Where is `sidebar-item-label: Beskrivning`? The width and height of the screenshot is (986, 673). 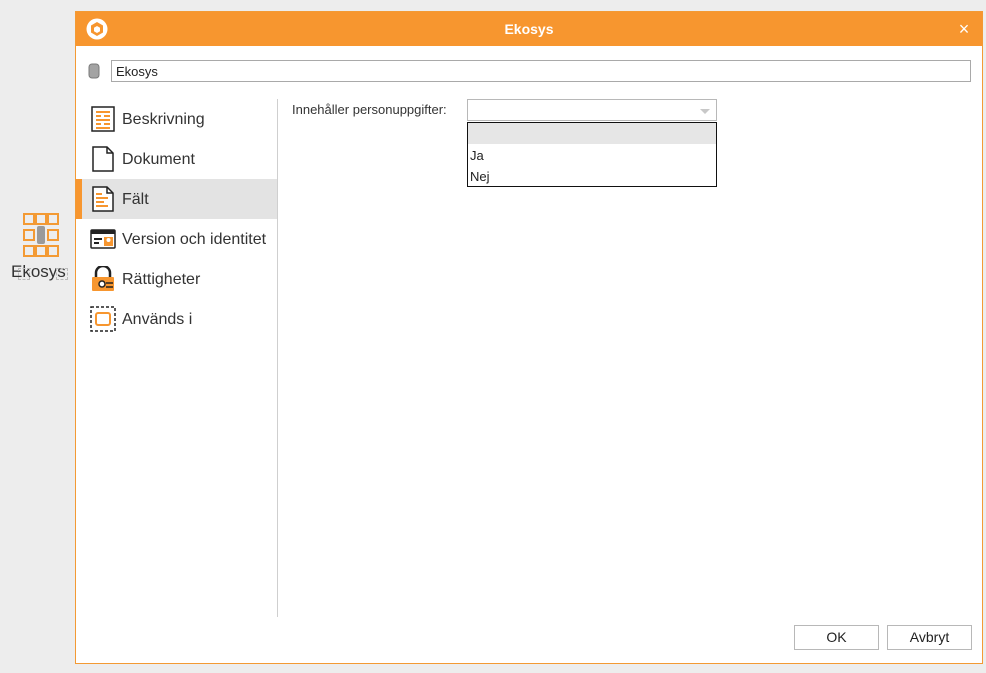
sidebar-item-label: Beskrivning is located at coordinates (163, 119).